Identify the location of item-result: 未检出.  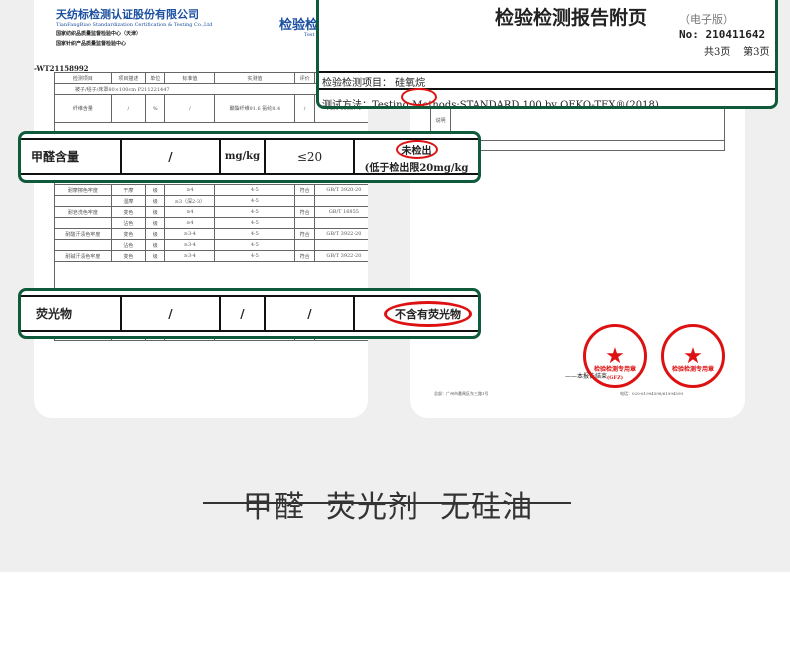
(416, 149).